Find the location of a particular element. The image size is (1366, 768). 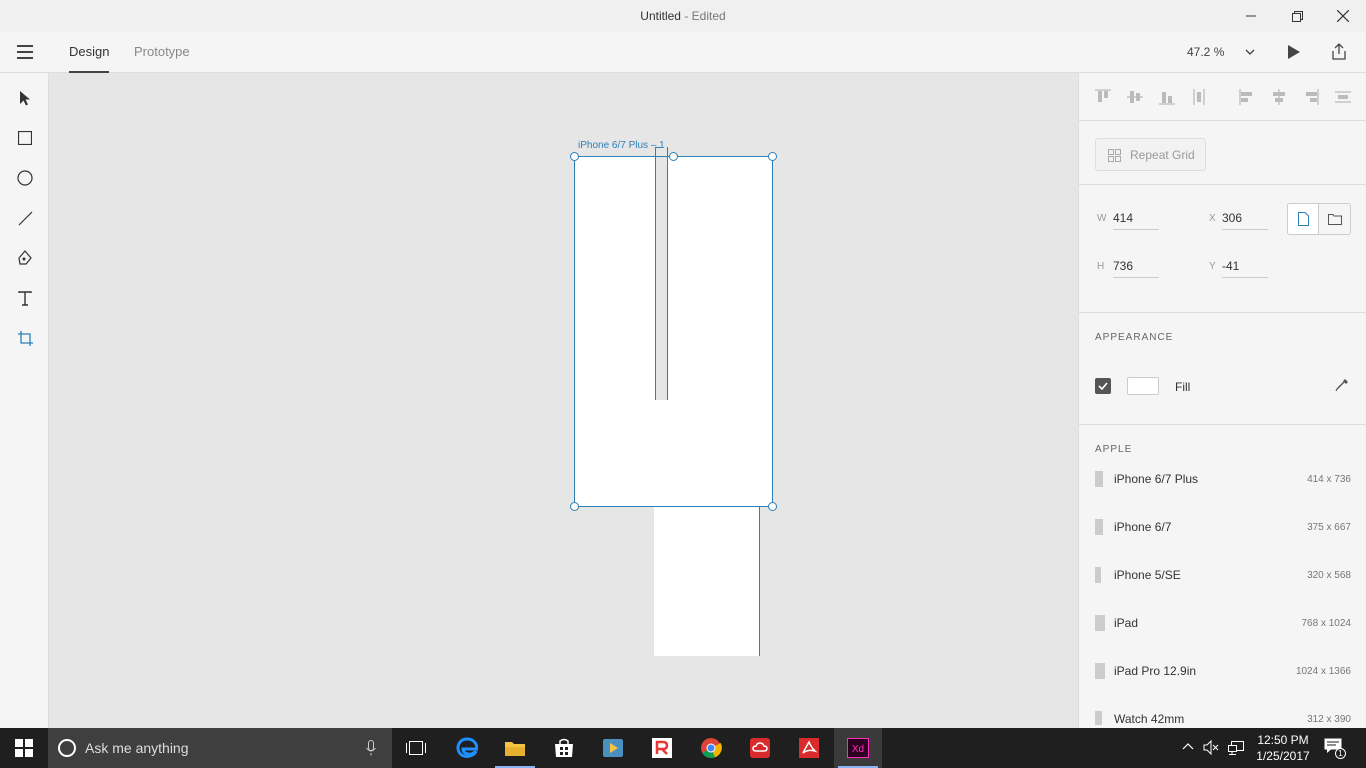

taskbar-app-edge is located at coordinates (467, 748).